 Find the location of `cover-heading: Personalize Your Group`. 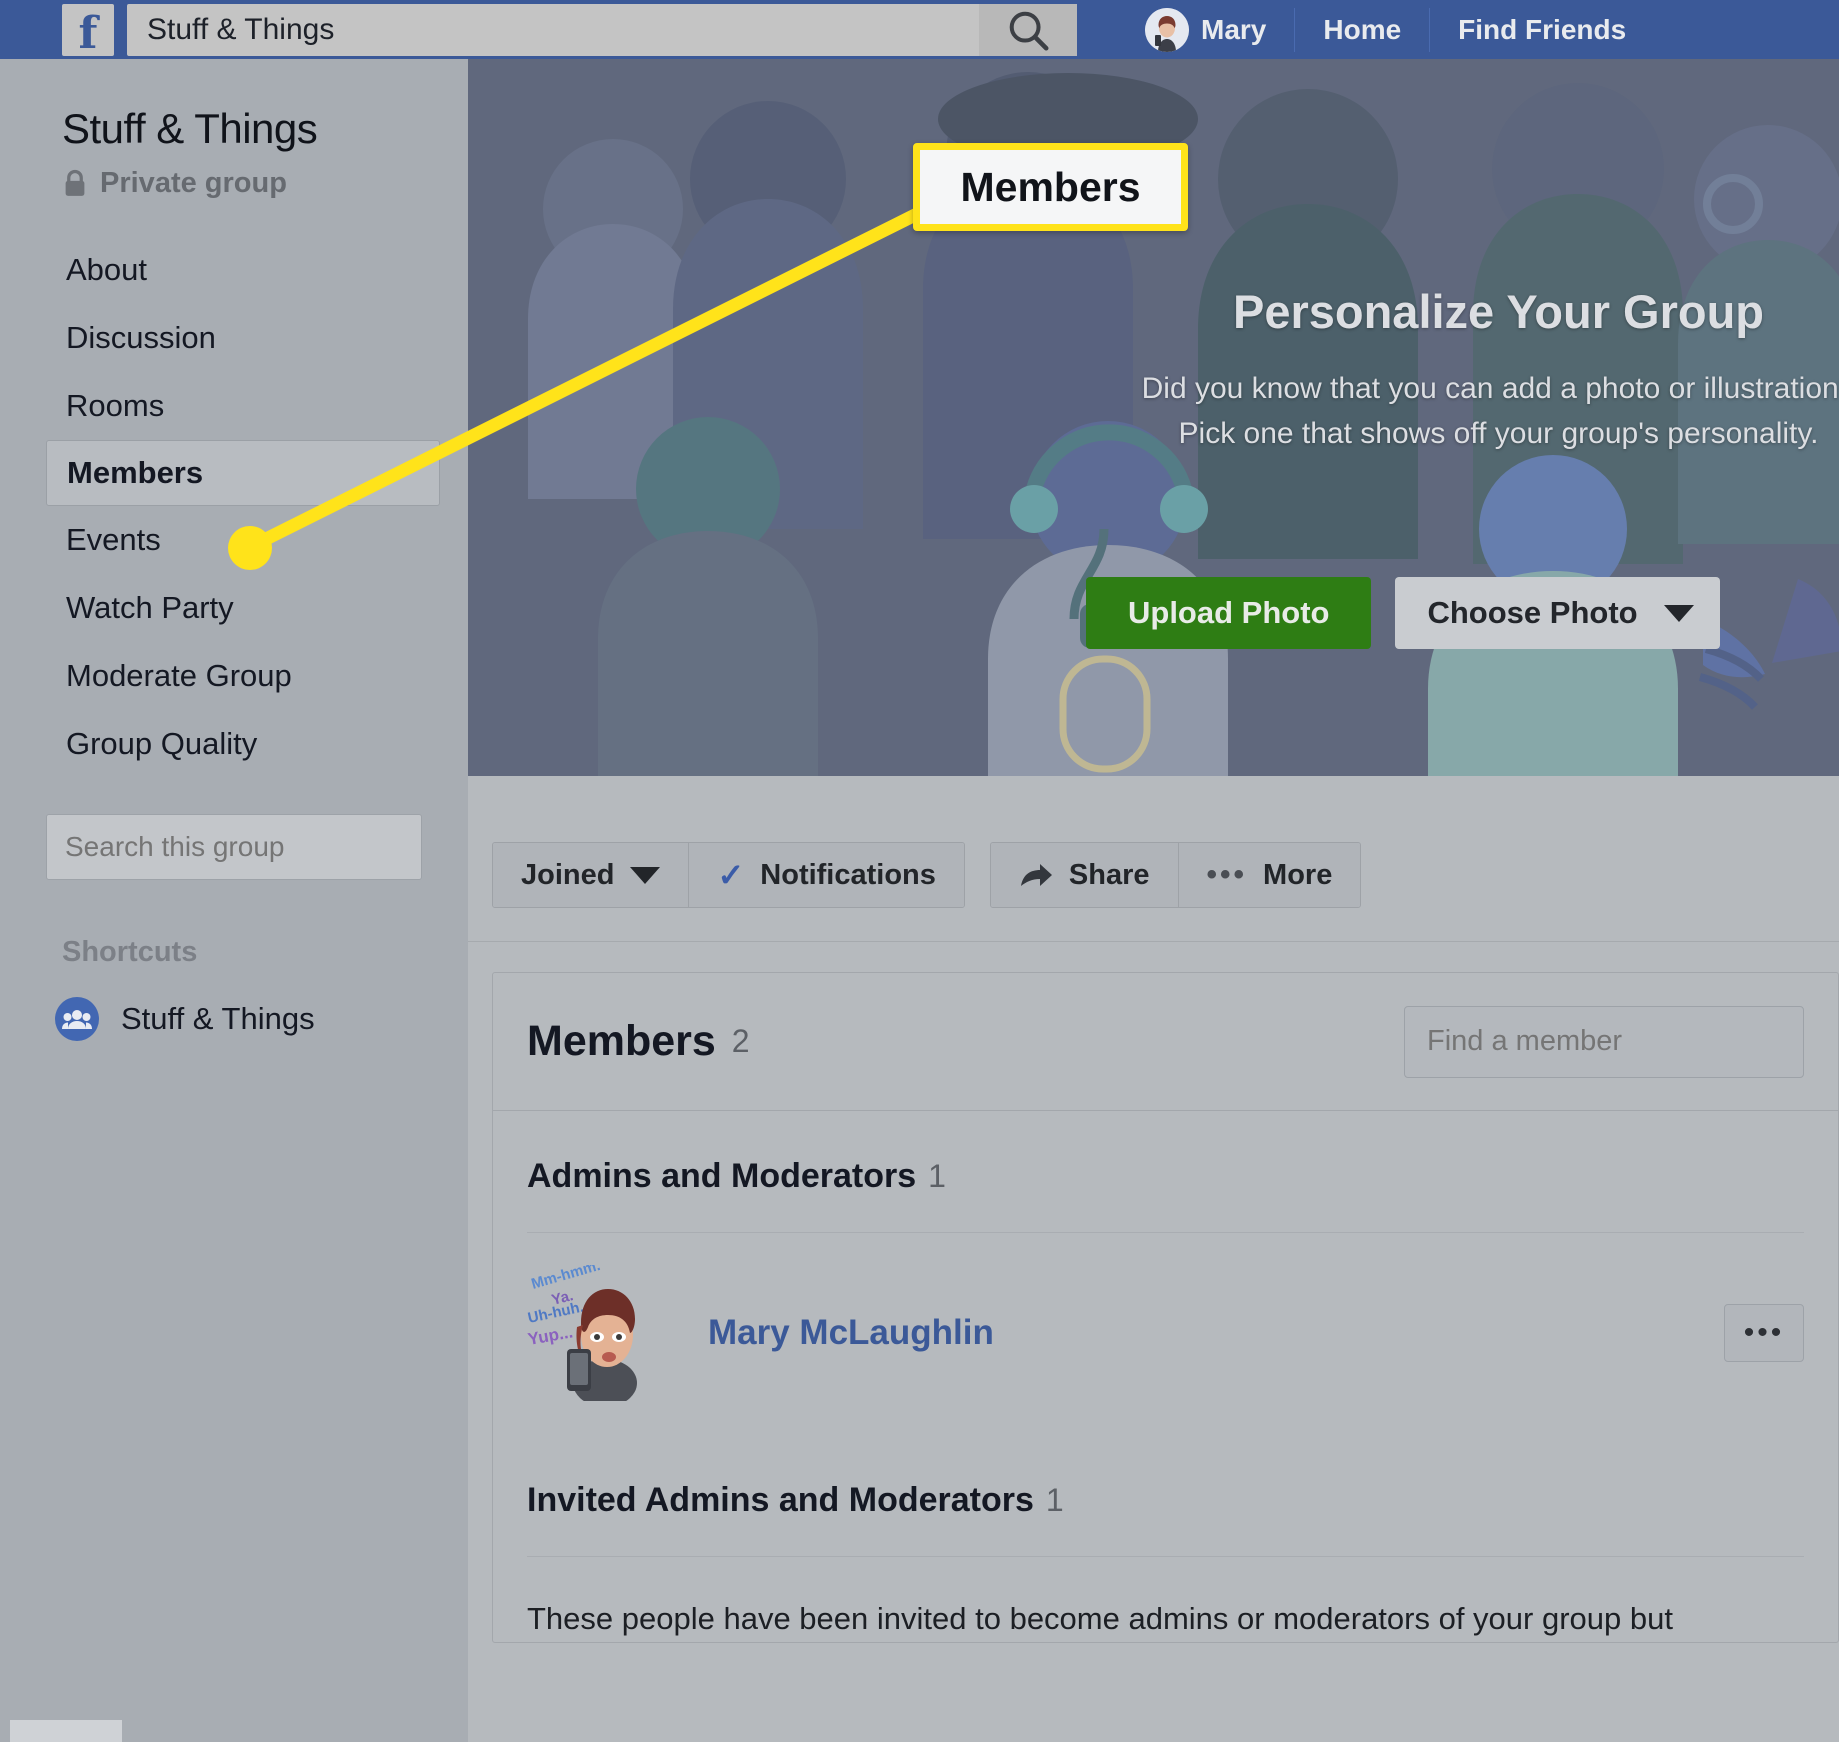

cover-heading: Personalize Your Group is located at coordinates (1498, 311).